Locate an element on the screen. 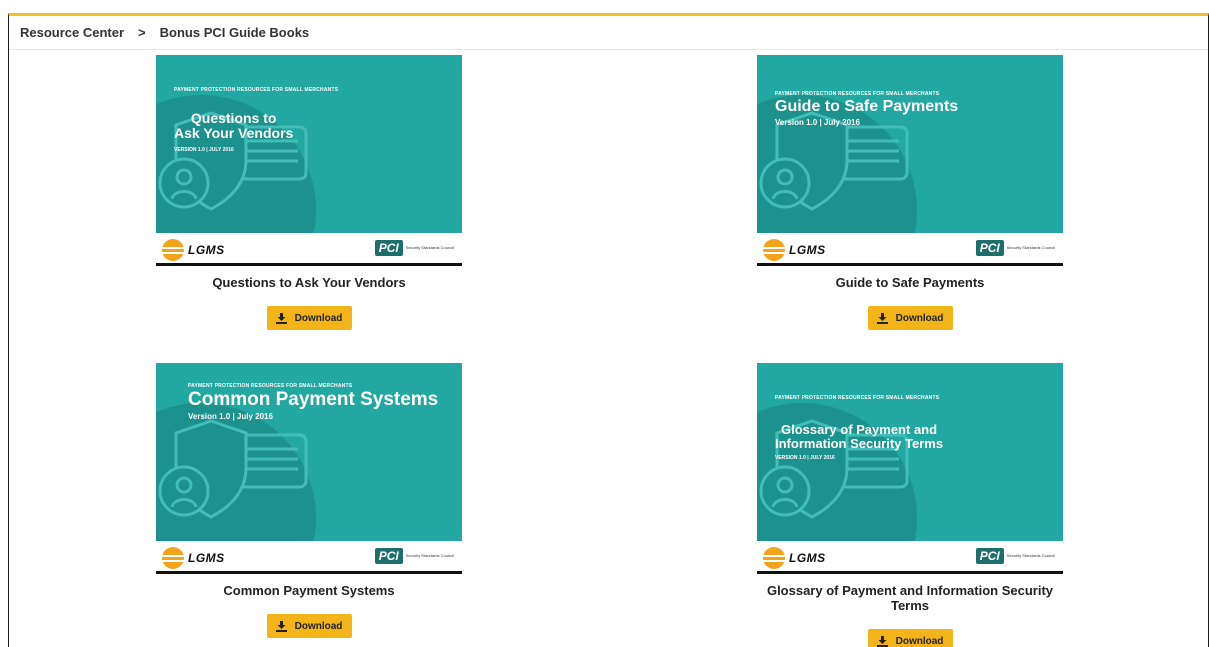 Image resolution: width=1209 pixels, height=647 pixels. breadcrumb: Resource Center > Bonus PCI Guide Books is located at coordinates (608, 33).